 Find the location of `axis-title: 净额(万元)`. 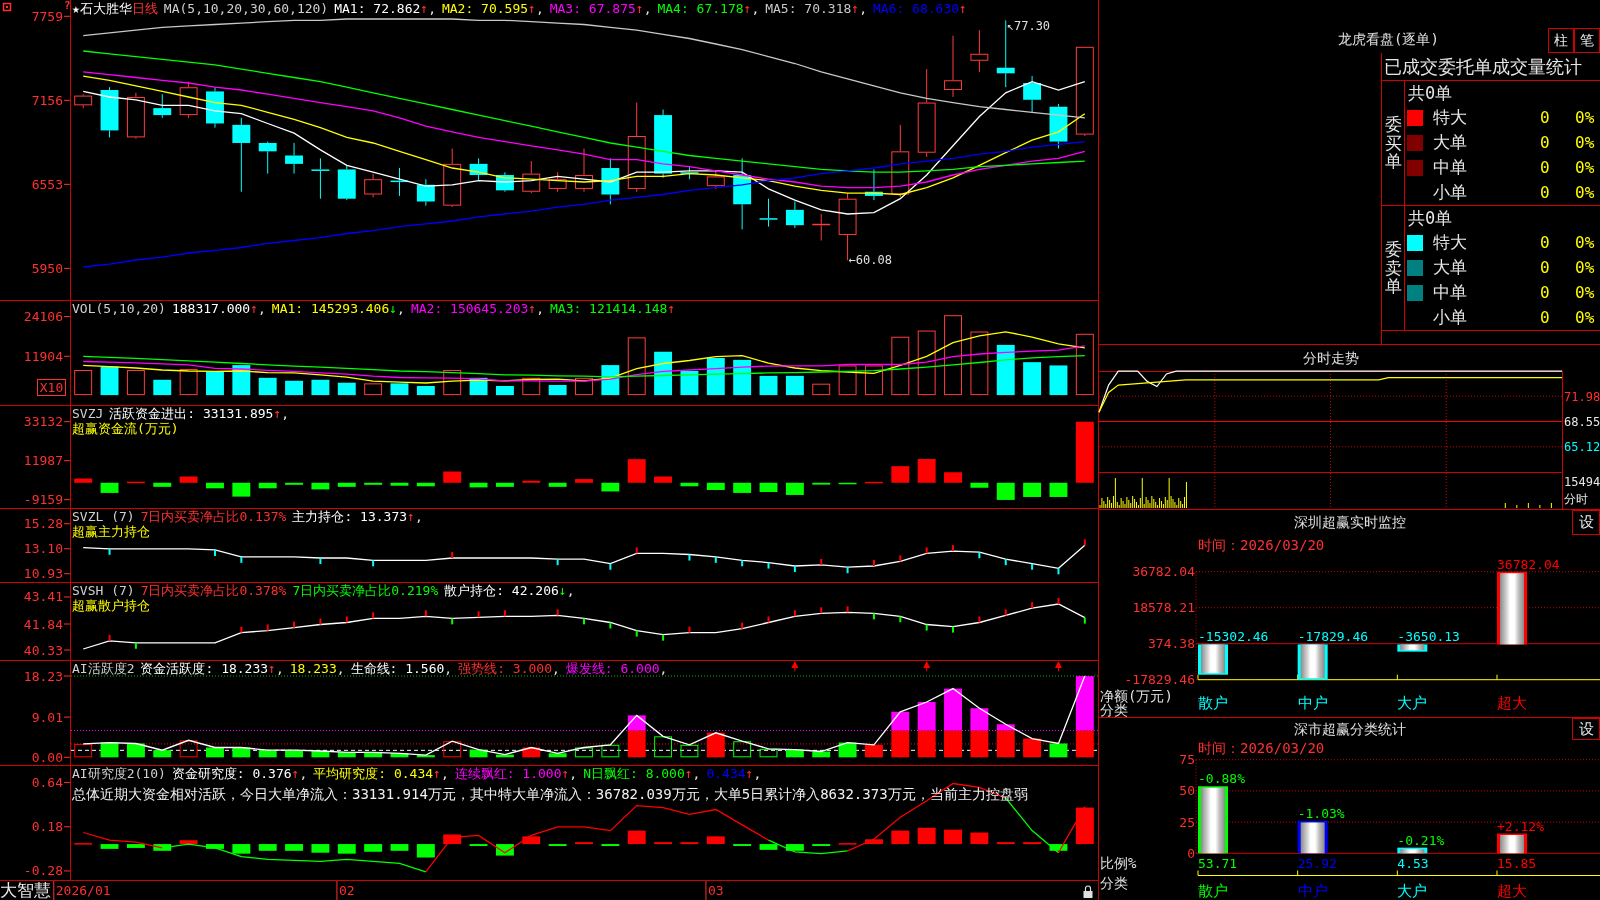

axis-title: 净额(万元) is located at coordinates (1136, 696).